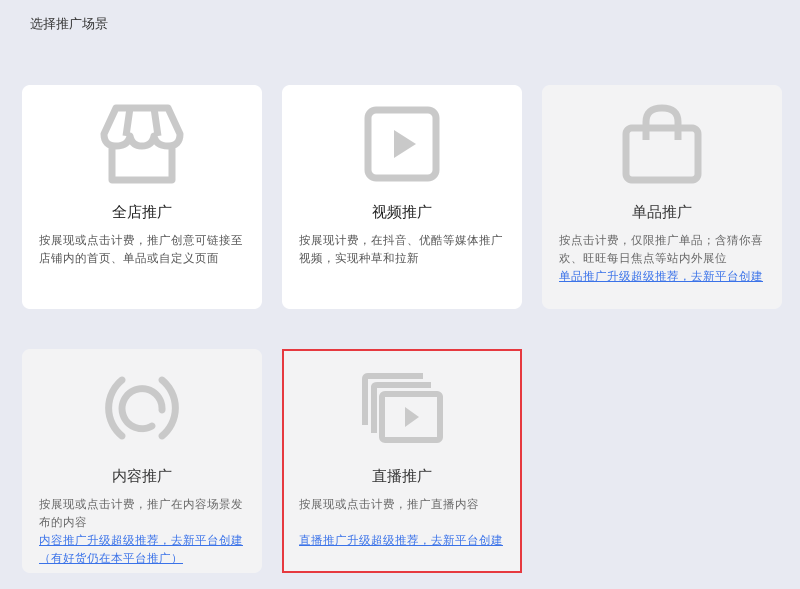 This screenshot has height=589, width=800. Describe the element at coordinates (402, 144) in the screenshot. I see `play-video-icon` at that location.